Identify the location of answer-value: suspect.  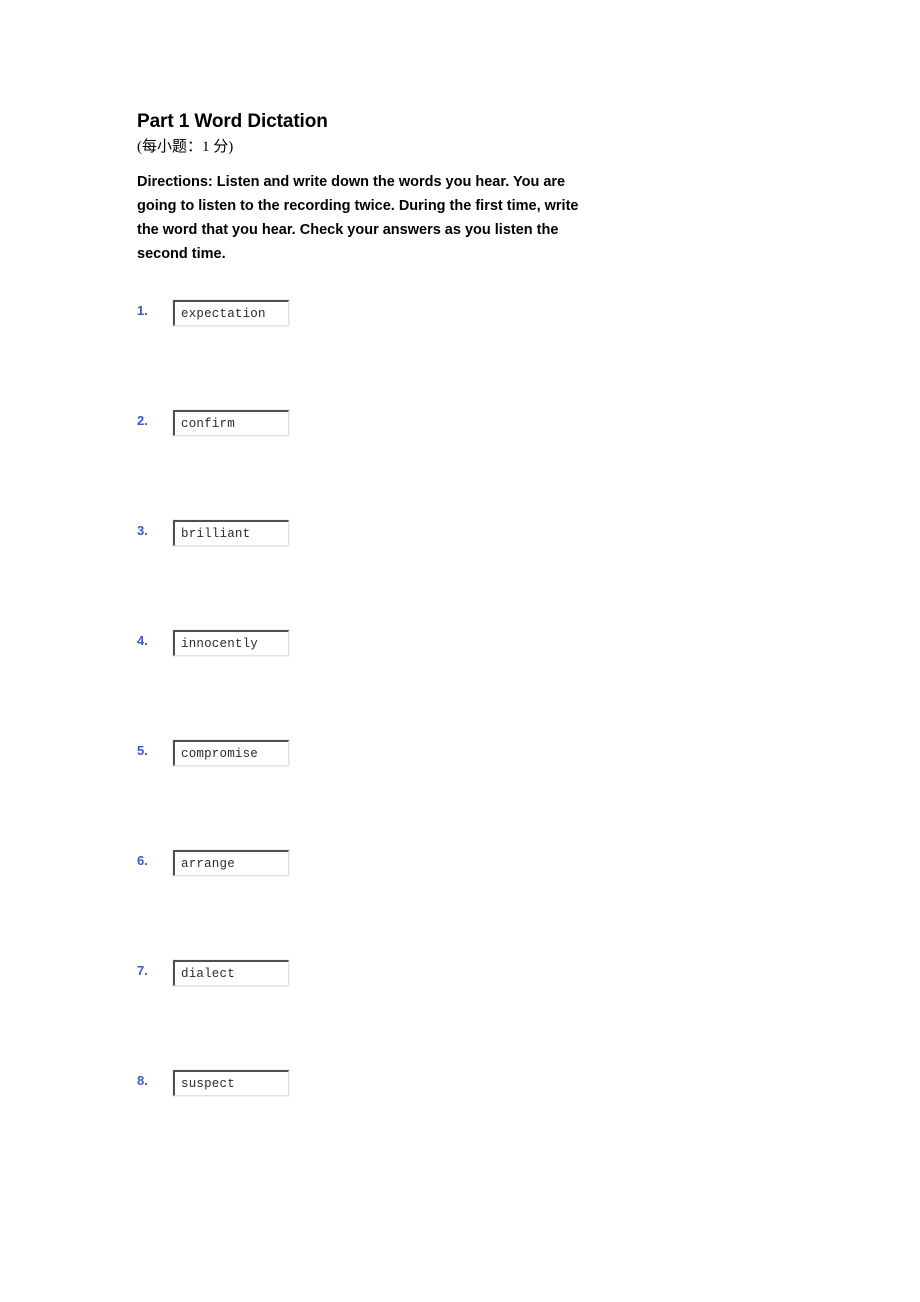
(208, 1083).